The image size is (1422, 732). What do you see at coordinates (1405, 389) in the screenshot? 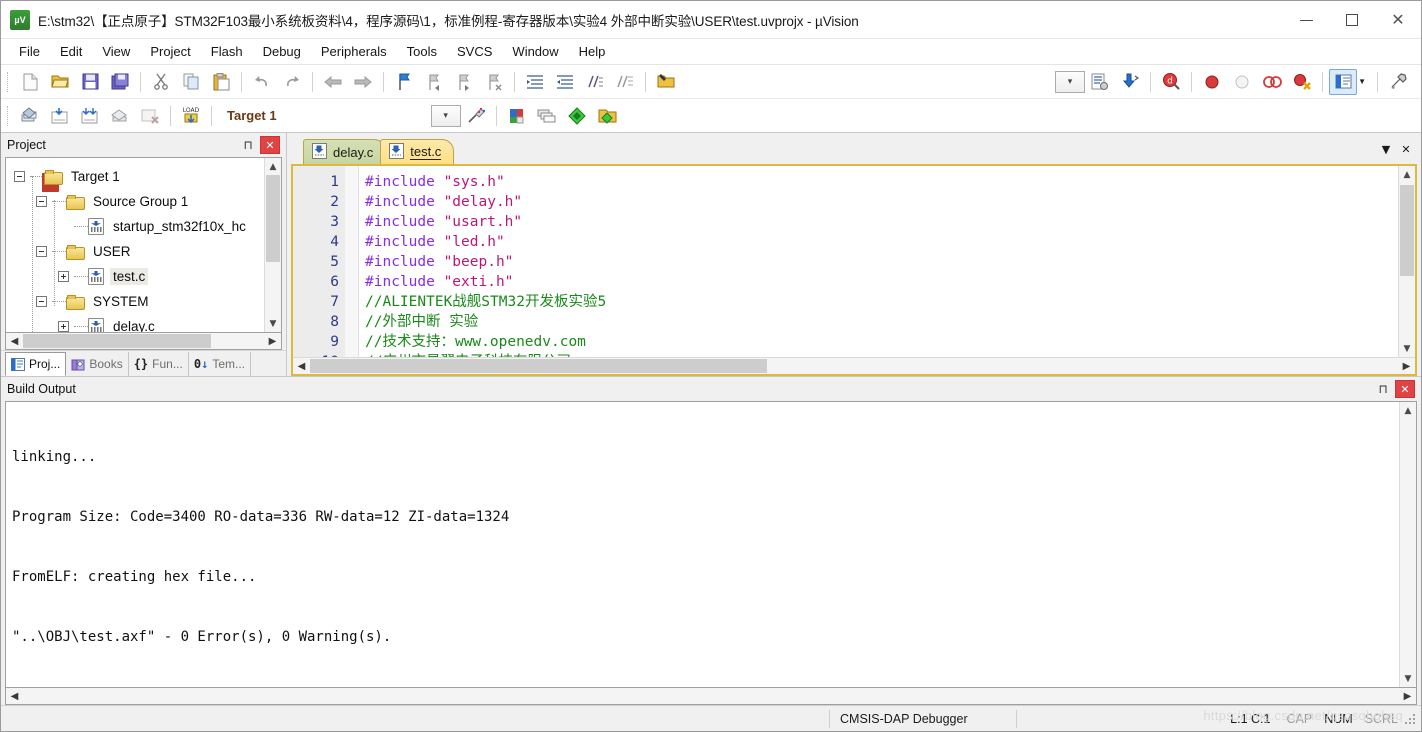
I see `build-output-close-icon: ✕` at bounding box center [1405, 389].